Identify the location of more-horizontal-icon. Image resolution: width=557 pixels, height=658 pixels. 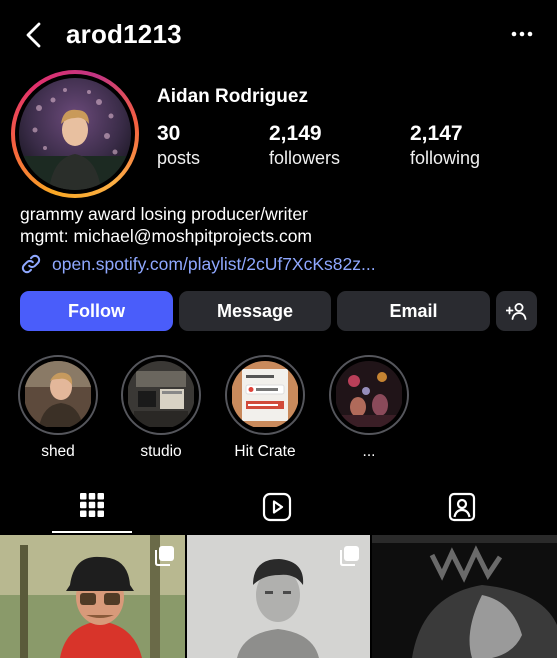
(522, 34).